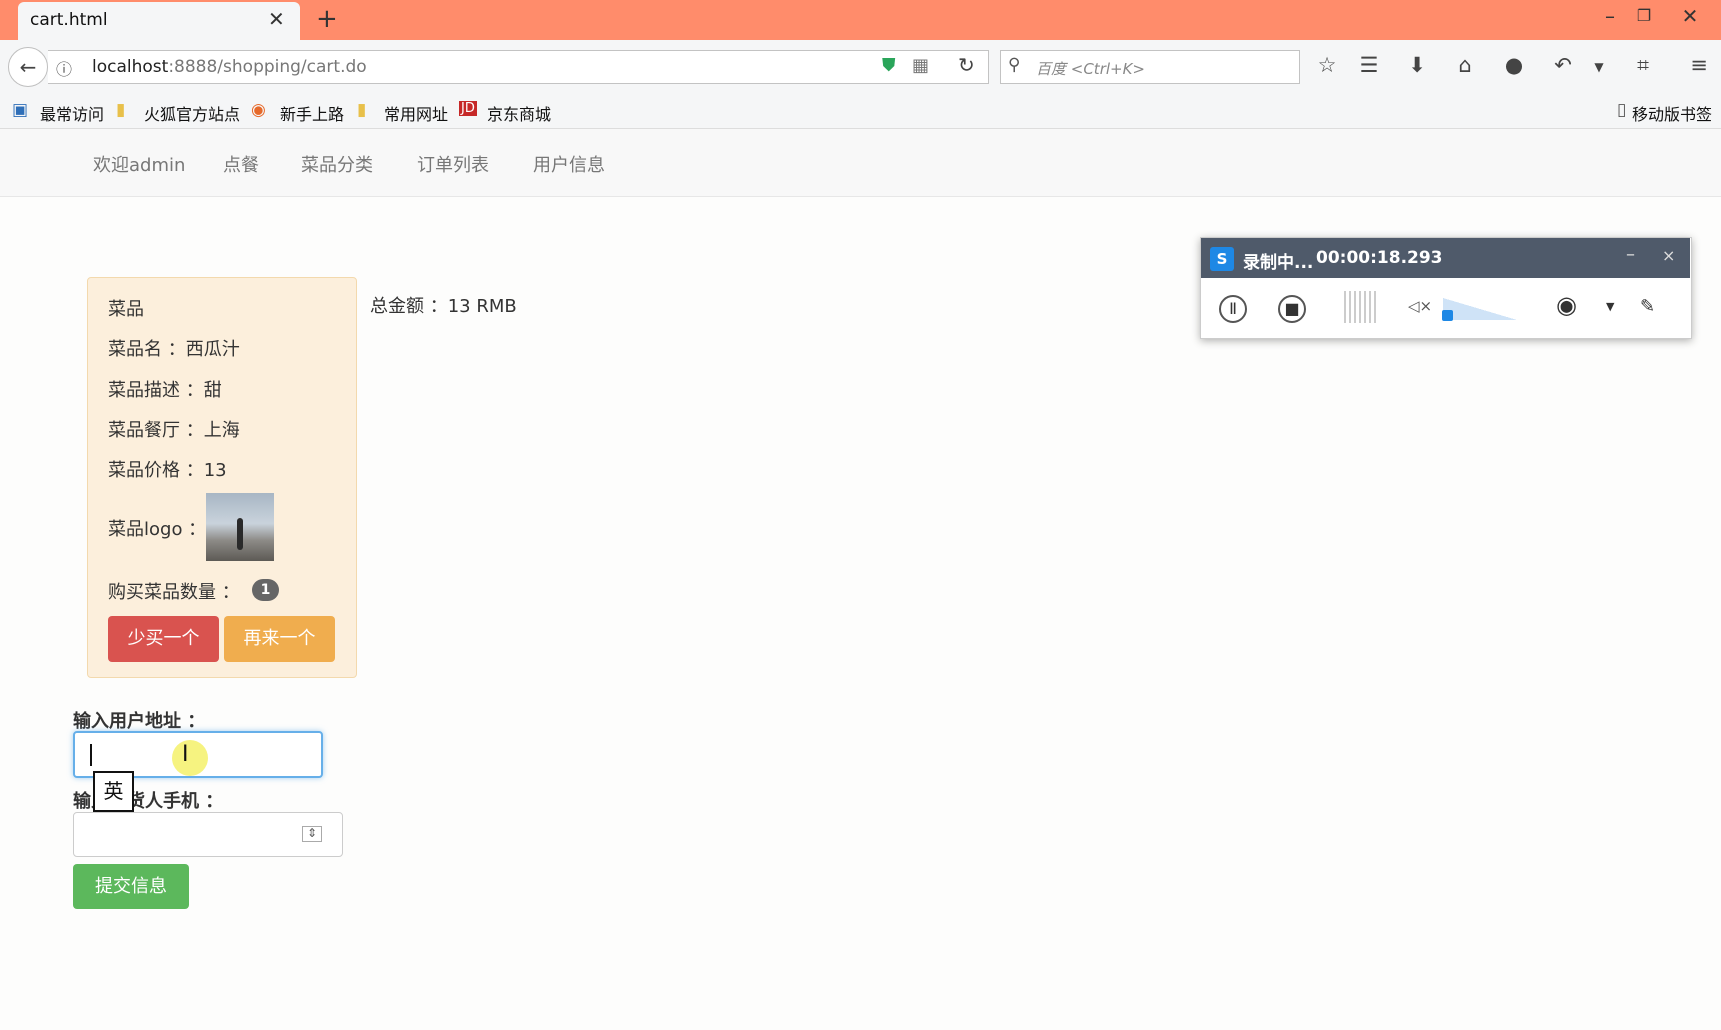 The height and width of the screenshot is (1030, 1721). What do you see at coordinates (1480, 309) in the screenshot?
I see `volume-slider` at bounding box center [1480, 309].